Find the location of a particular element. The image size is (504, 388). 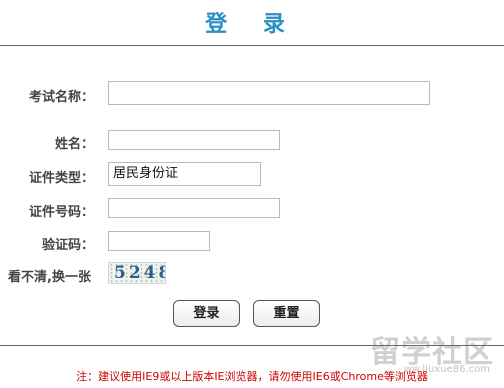

name-label: 姓名： is located at coordinates (74, 144).